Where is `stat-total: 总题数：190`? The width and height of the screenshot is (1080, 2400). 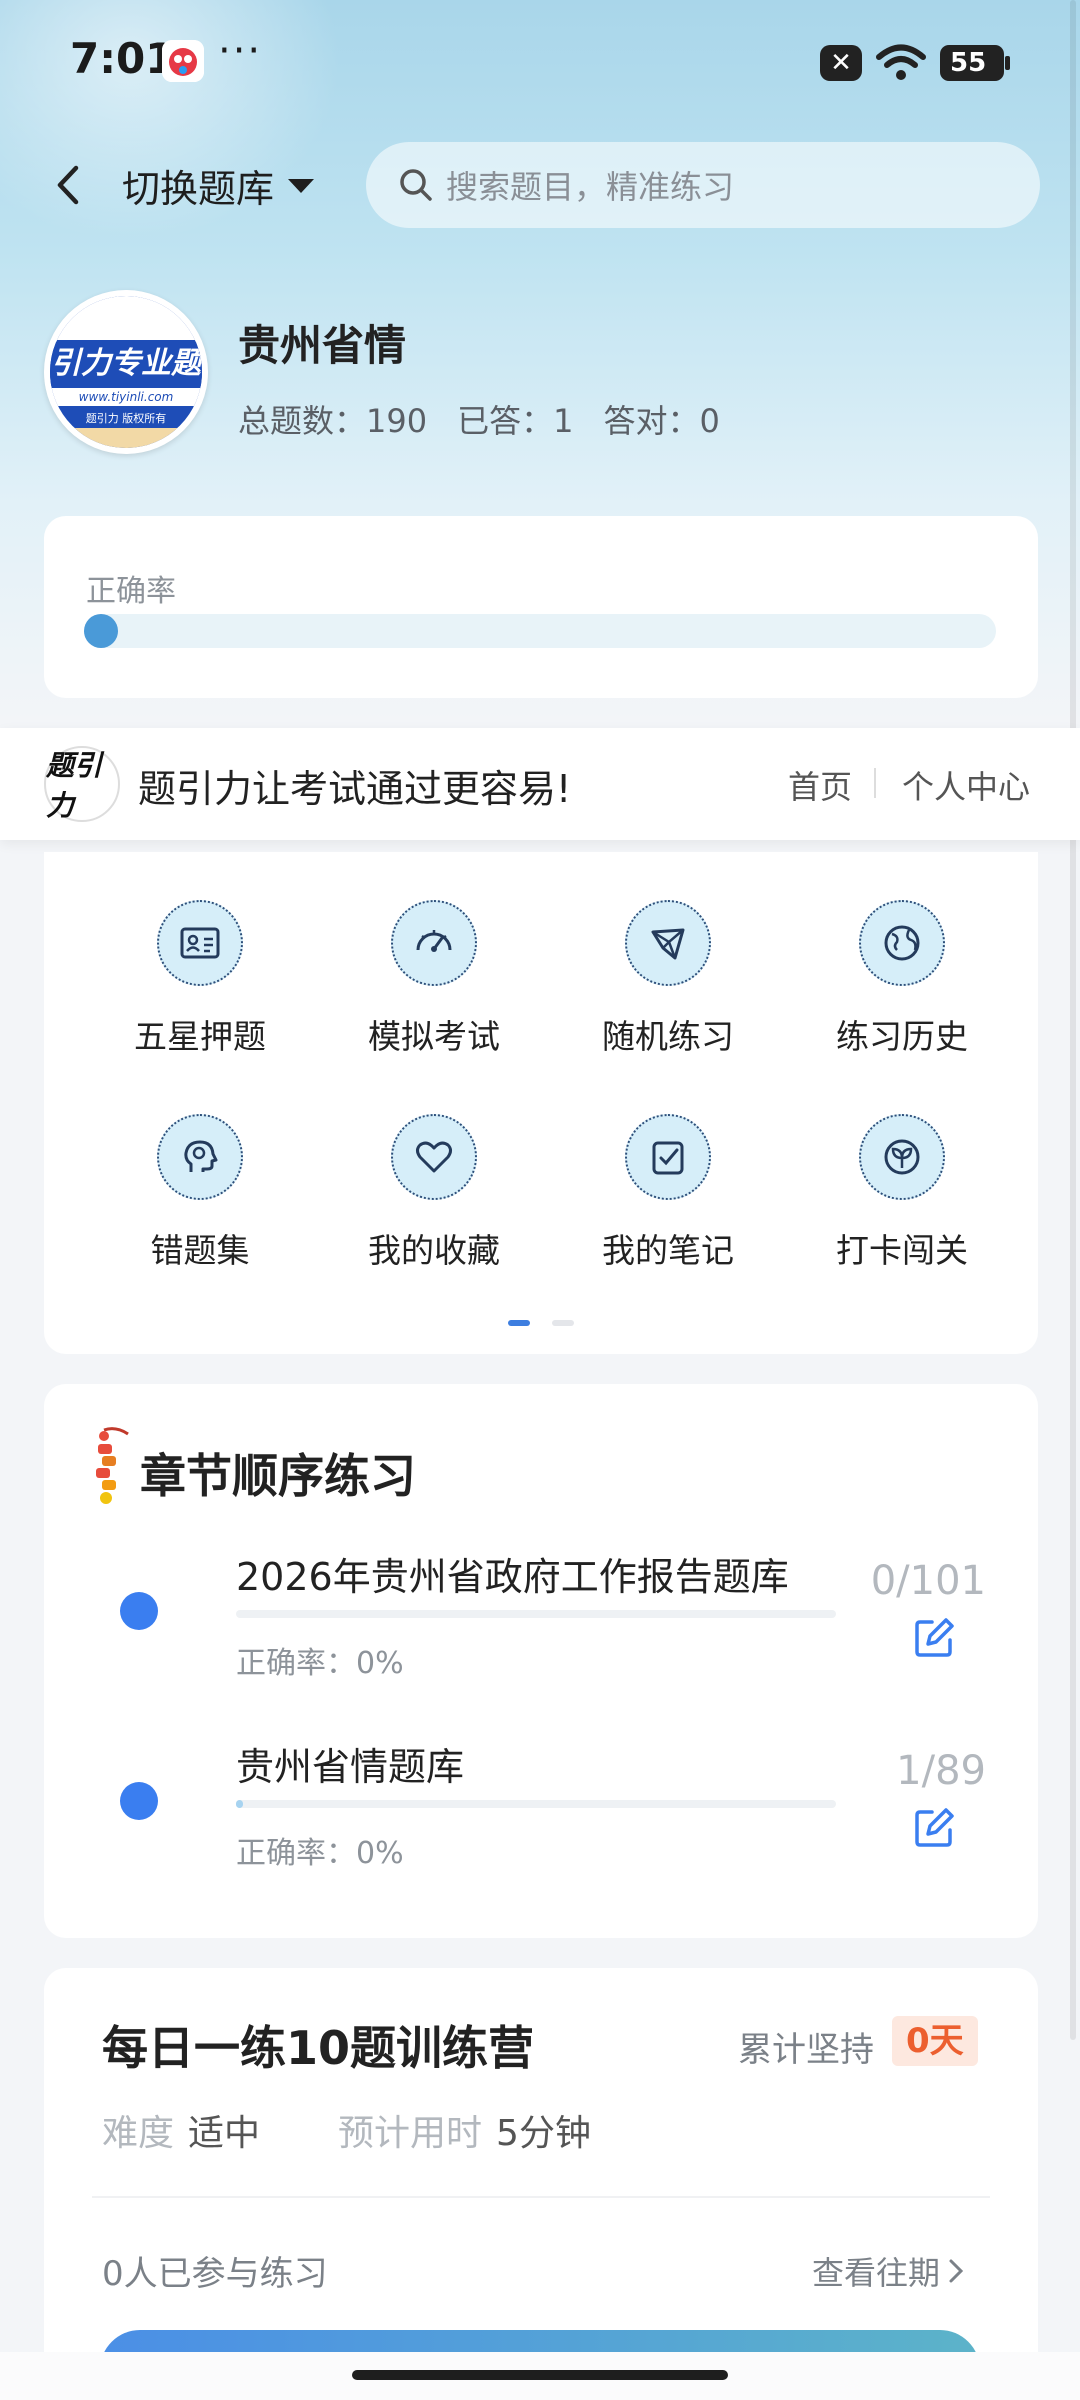
stat-total: 总题数：190 is located at coordinates (333, 421).